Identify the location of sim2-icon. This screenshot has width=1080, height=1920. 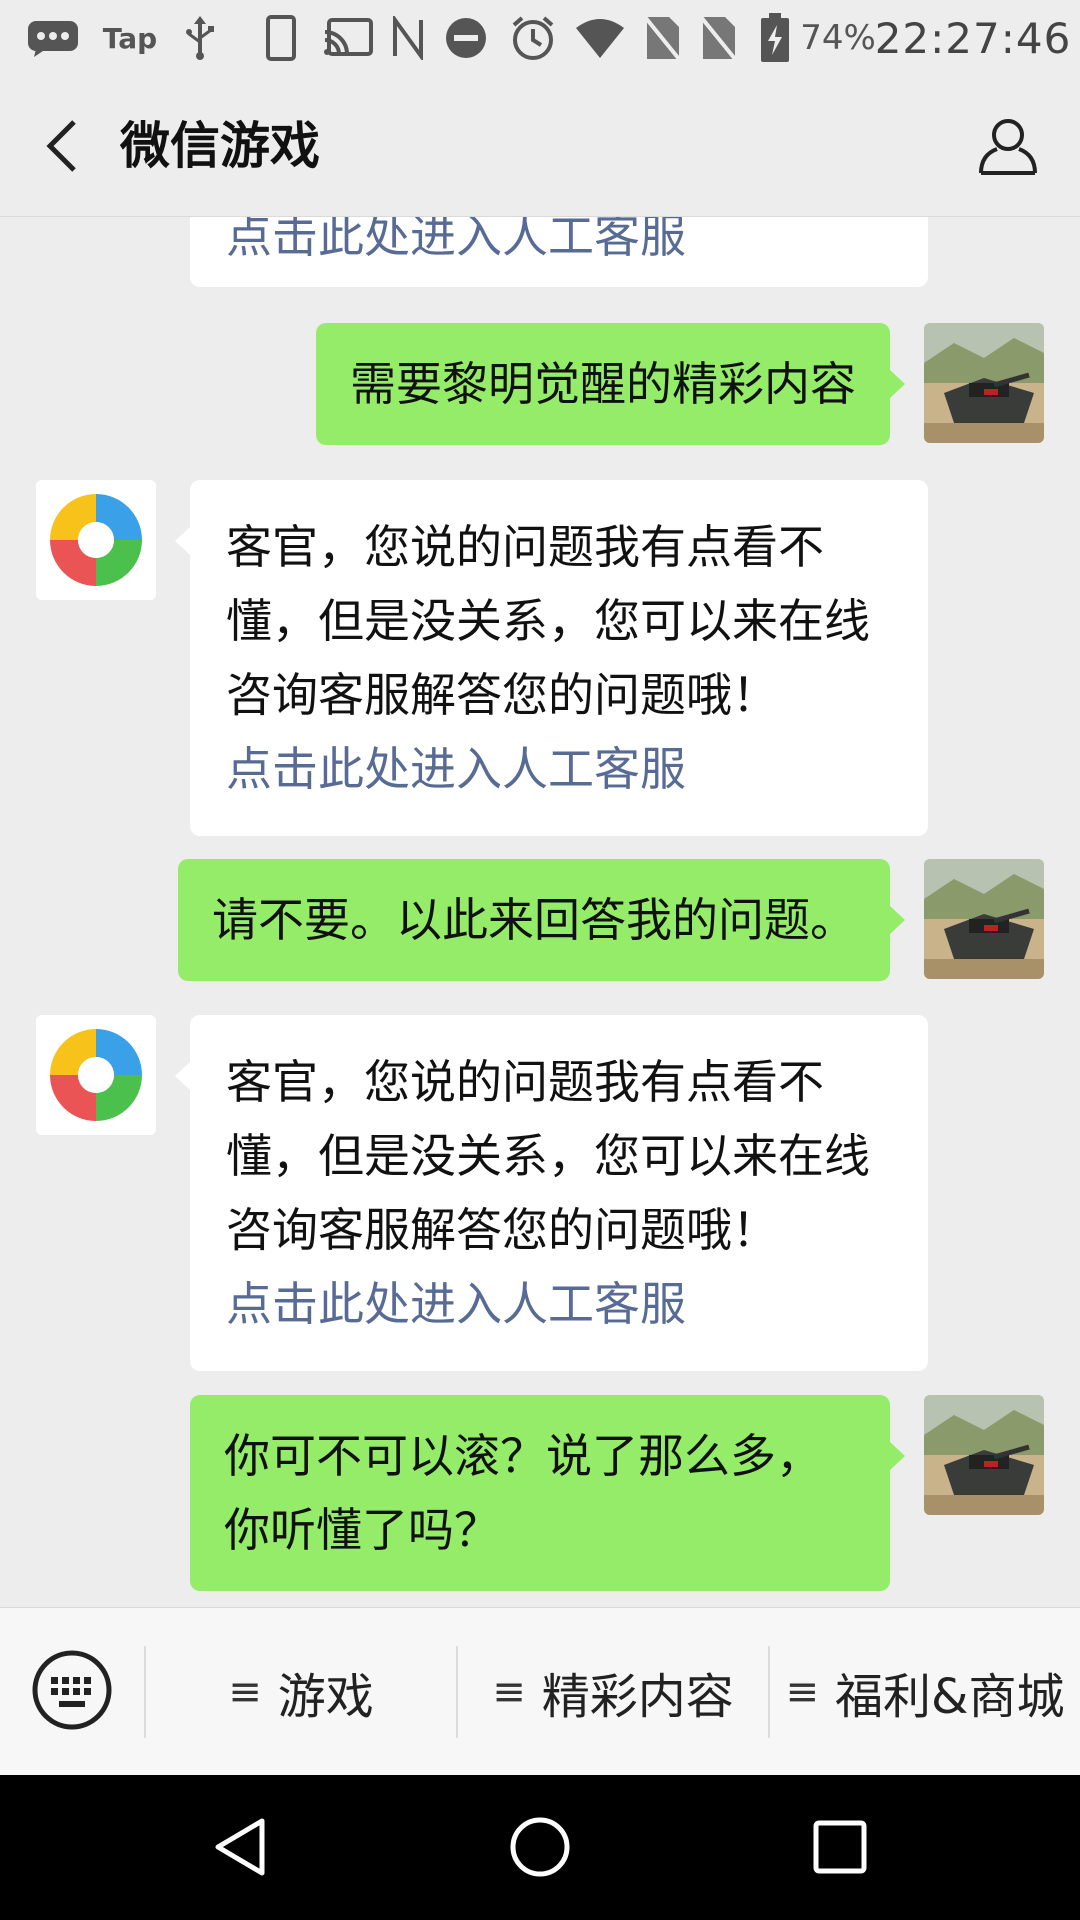
(718, 38).